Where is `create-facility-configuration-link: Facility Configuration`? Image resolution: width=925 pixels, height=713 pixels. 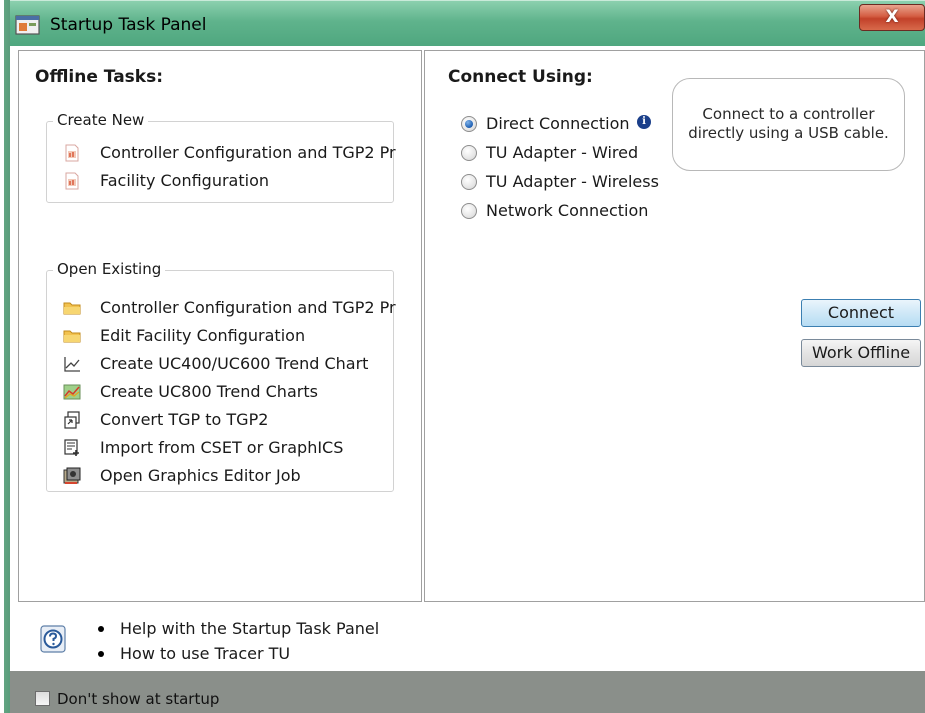
create-facility-configuration-link: Facility Configuration is located at coordinates (233, 181).